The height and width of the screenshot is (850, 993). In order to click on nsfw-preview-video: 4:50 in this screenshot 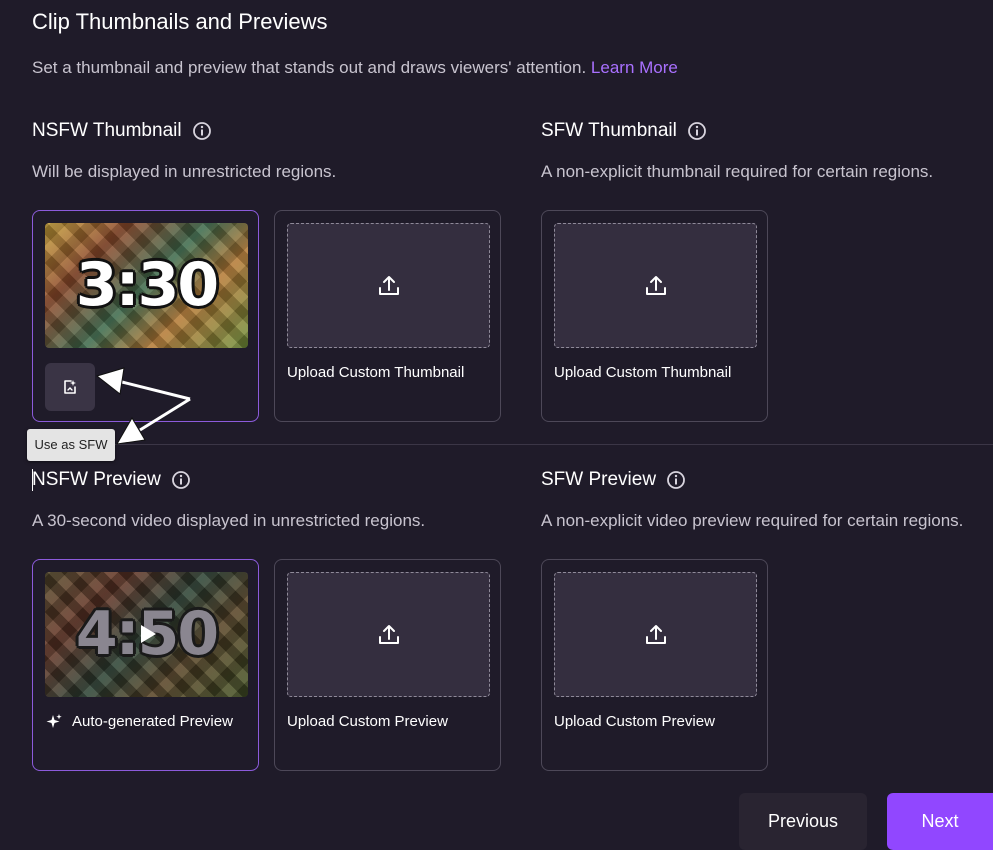, I will do `click(146, 634)`.